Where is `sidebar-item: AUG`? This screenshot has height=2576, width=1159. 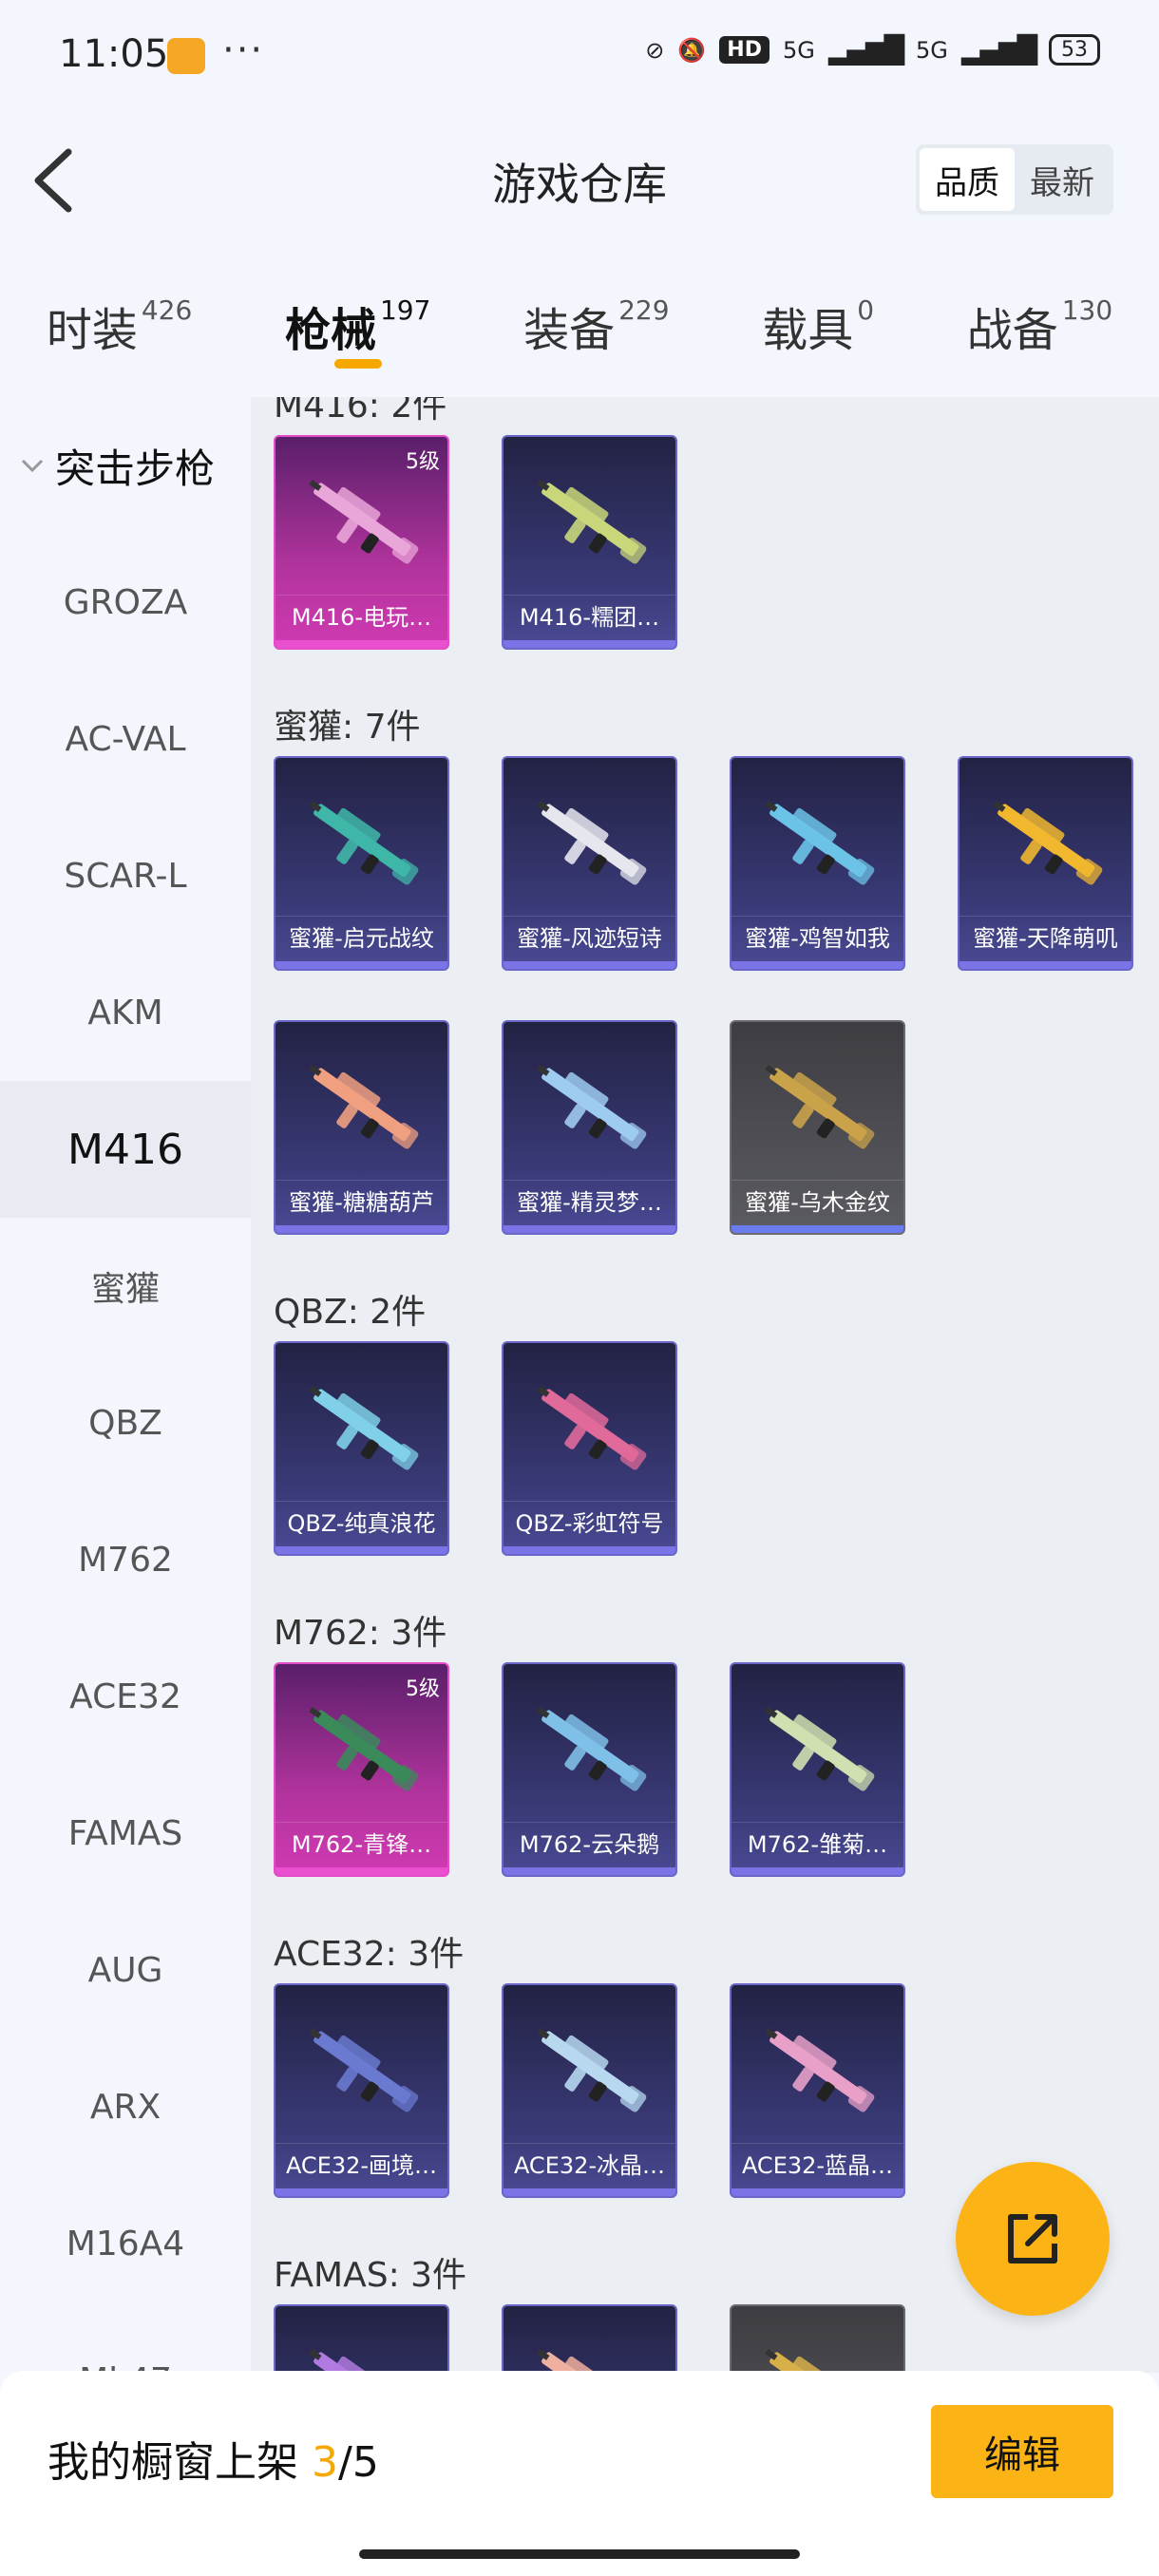
sidebar-item: AUG is located at coordinates (125, 1970).